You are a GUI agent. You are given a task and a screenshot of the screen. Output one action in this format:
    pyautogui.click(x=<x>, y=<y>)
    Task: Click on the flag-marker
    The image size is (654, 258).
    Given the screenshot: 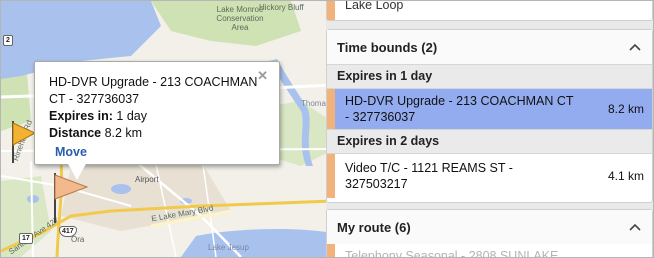 What is the action you would take?
    pyautogui.click(x=22, y=141)
    